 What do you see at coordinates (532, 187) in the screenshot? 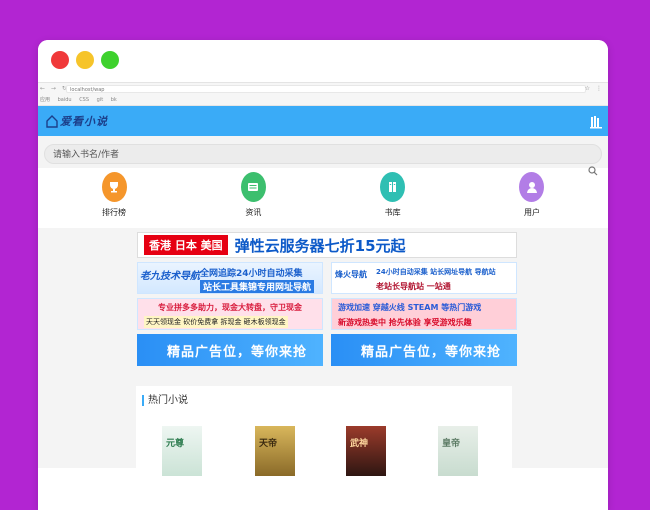
I see `user-icon` at bounding box center [532, 187].